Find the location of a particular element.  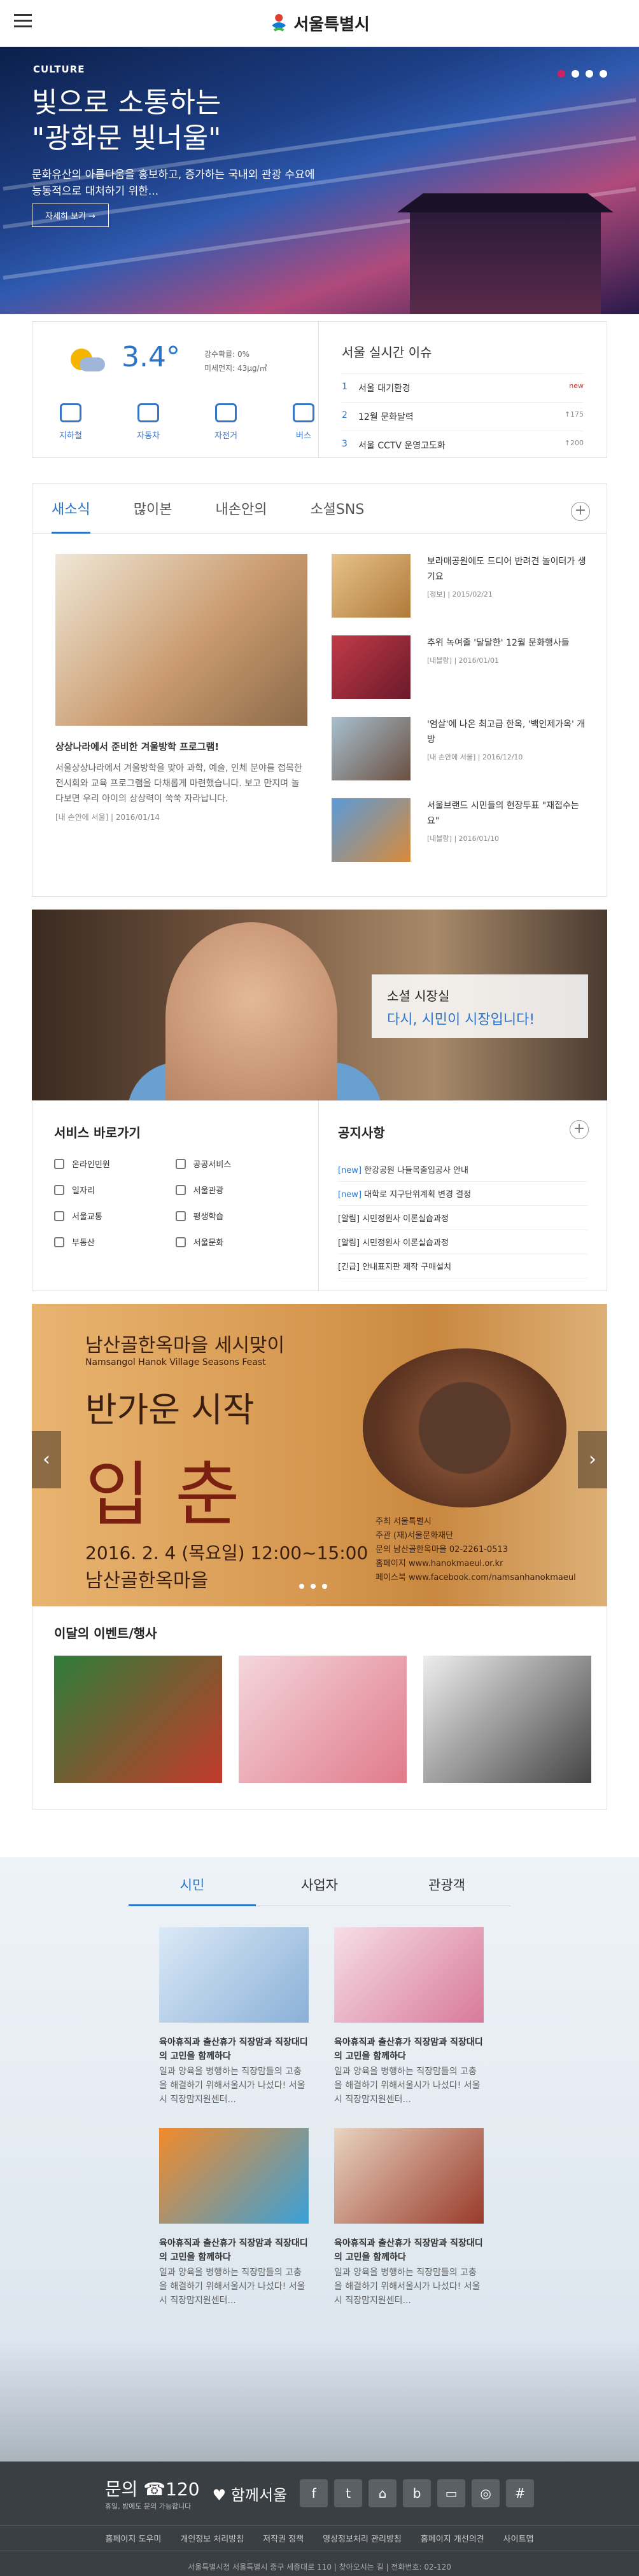

notice-more-plus-icon: + is located at coordinates (579, 1129).